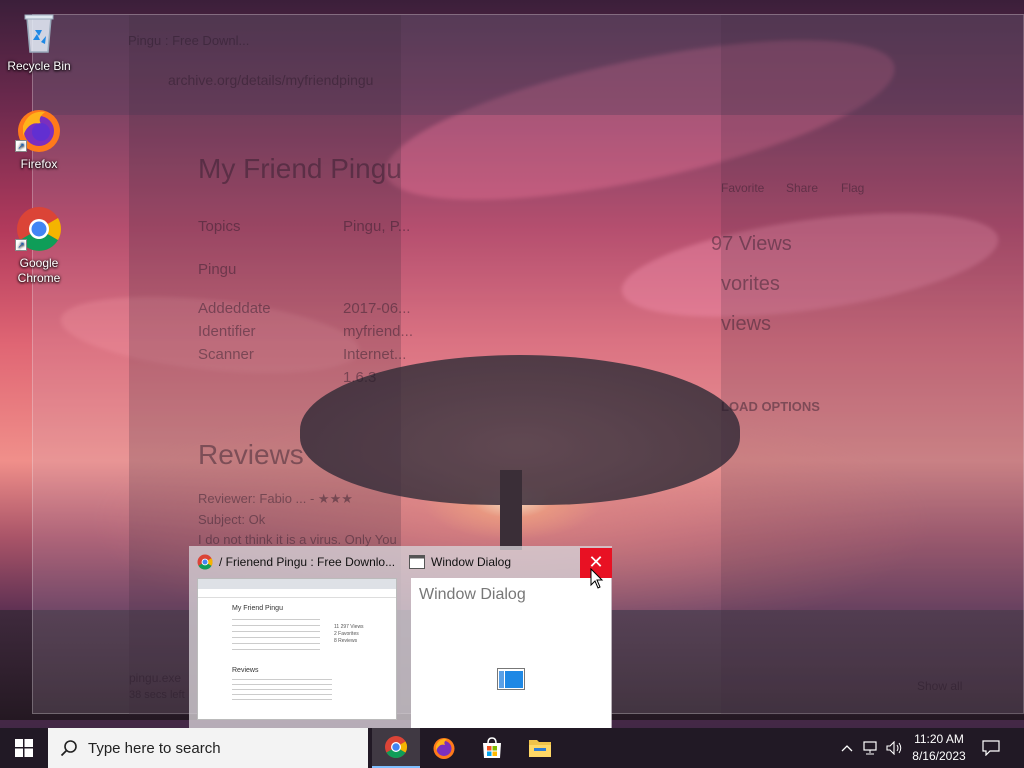 The width and height of the screenshot is (1024, 768). Describe the element at coordinates (39, 270) in the screenshot. I see `desktop-icon-label: Google Chrome` at that location.